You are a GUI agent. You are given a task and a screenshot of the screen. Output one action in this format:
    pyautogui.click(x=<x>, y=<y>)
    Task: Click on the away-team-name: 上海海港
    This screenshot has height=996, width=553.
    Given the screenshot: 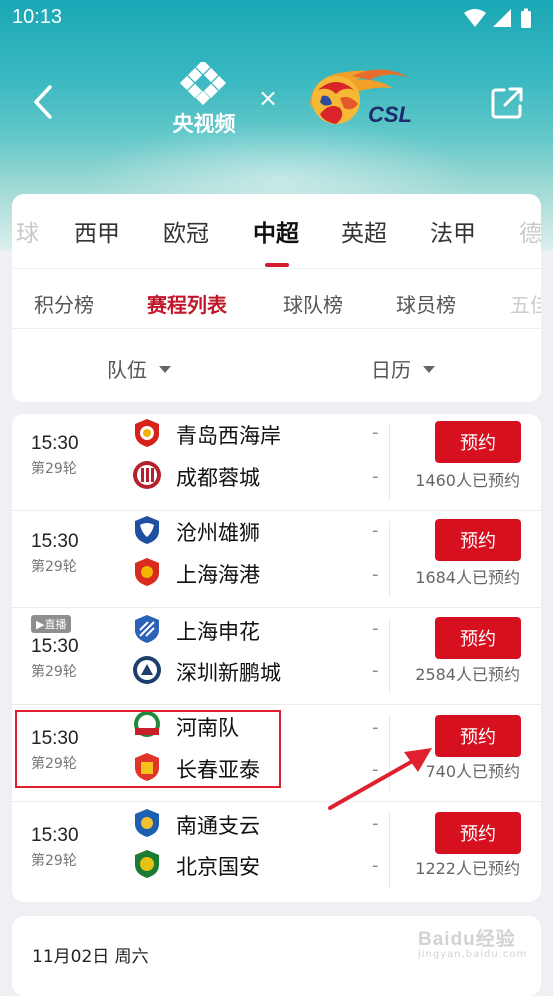 What is the action you would take?
    pyautogui.click(x=218, y=575)
    